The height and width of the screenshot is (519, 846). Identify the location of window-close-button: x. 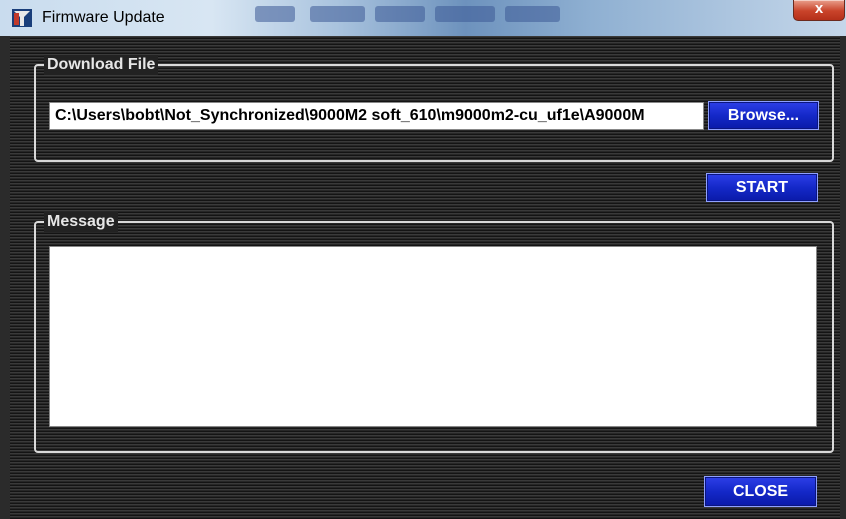
(819, 10).